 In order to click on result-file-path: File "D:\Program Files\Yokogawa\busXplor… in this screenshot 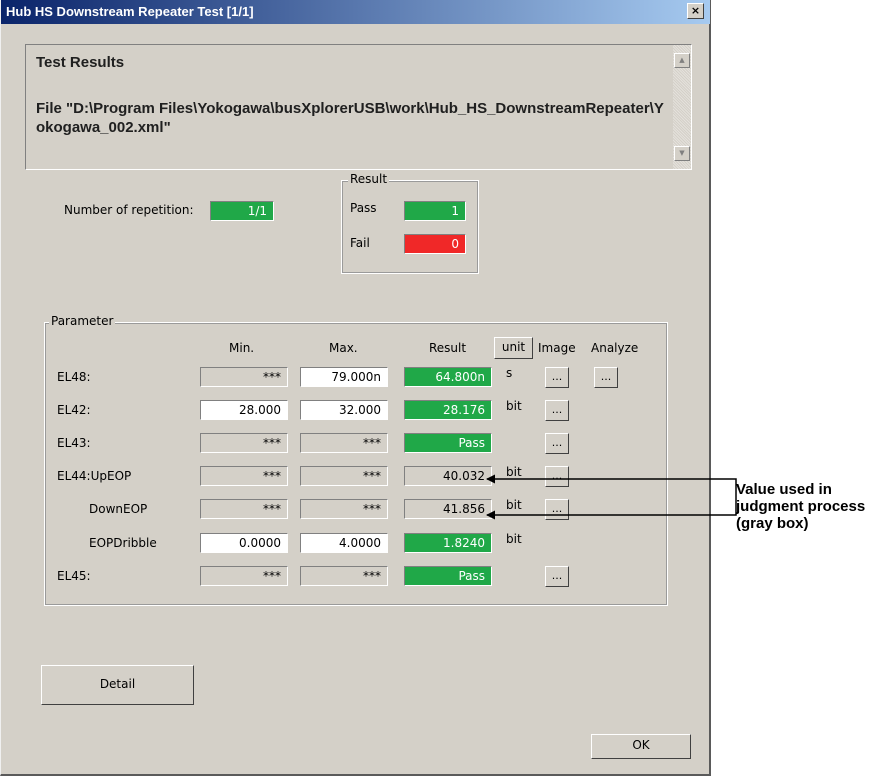, I will do `click(350, 118)`.